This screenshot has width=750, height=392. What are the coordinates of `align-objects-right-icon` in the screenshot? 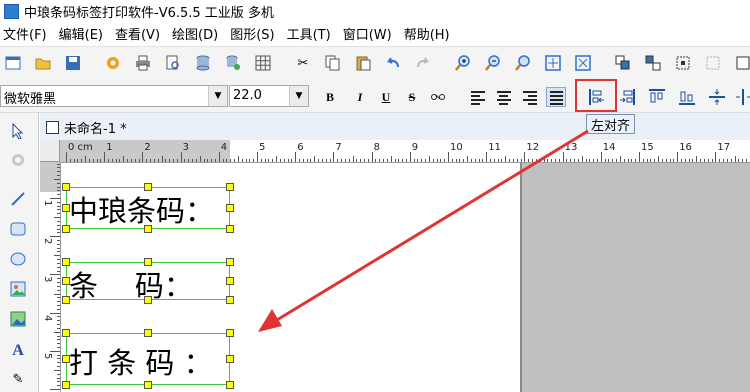 It's located at (627, 97).